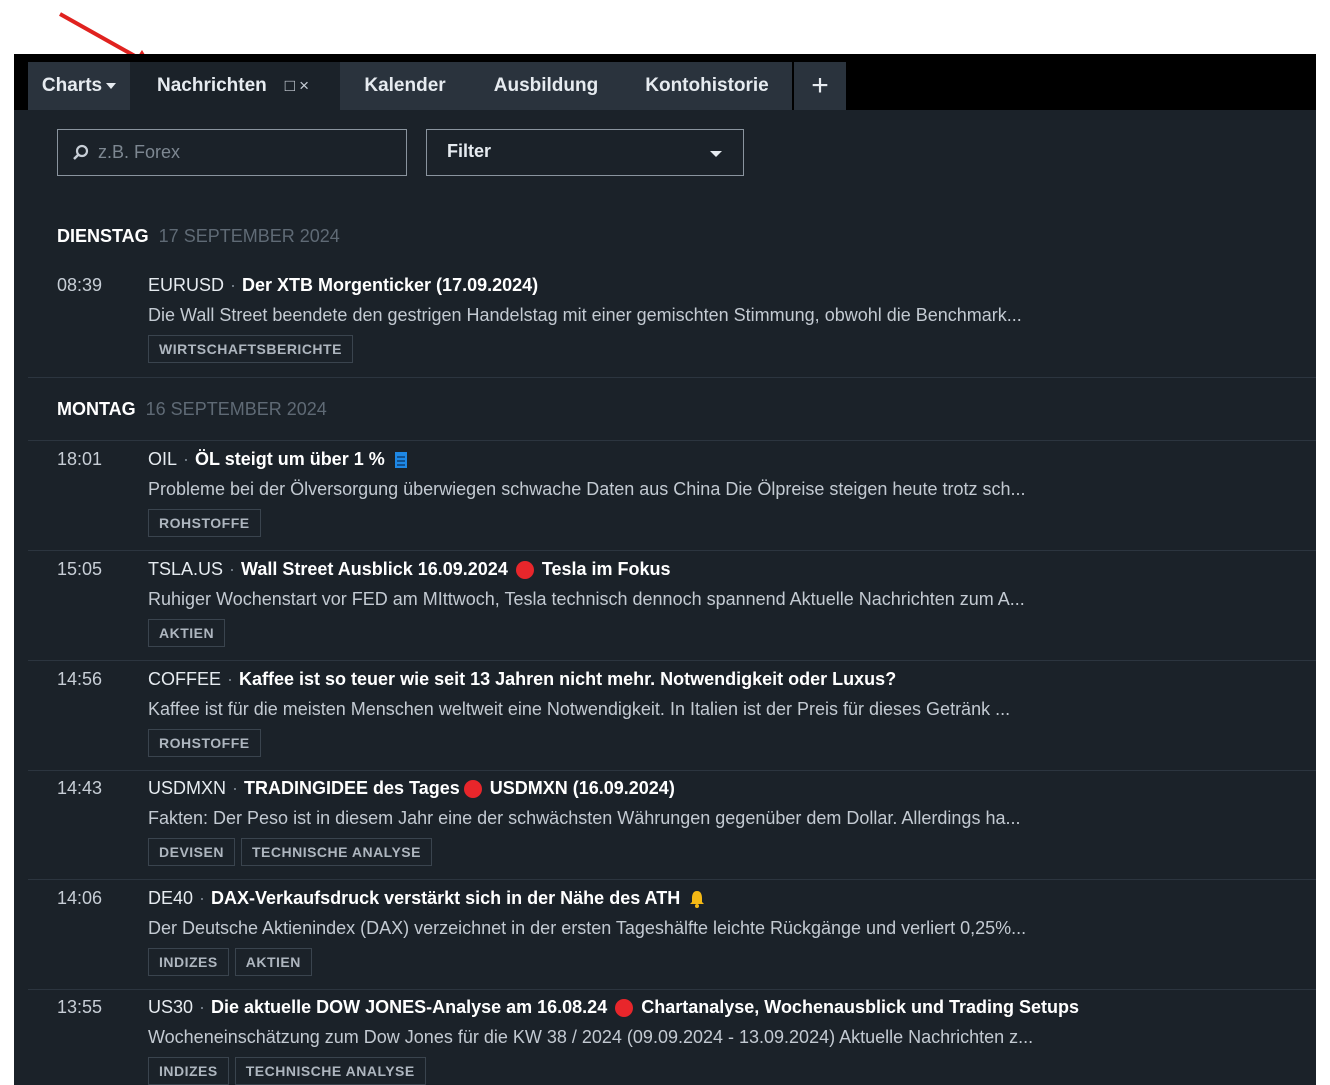 The image size is (1330, 1085). I want to click on tab-kalender-label: Kalender, so click(405, 85).